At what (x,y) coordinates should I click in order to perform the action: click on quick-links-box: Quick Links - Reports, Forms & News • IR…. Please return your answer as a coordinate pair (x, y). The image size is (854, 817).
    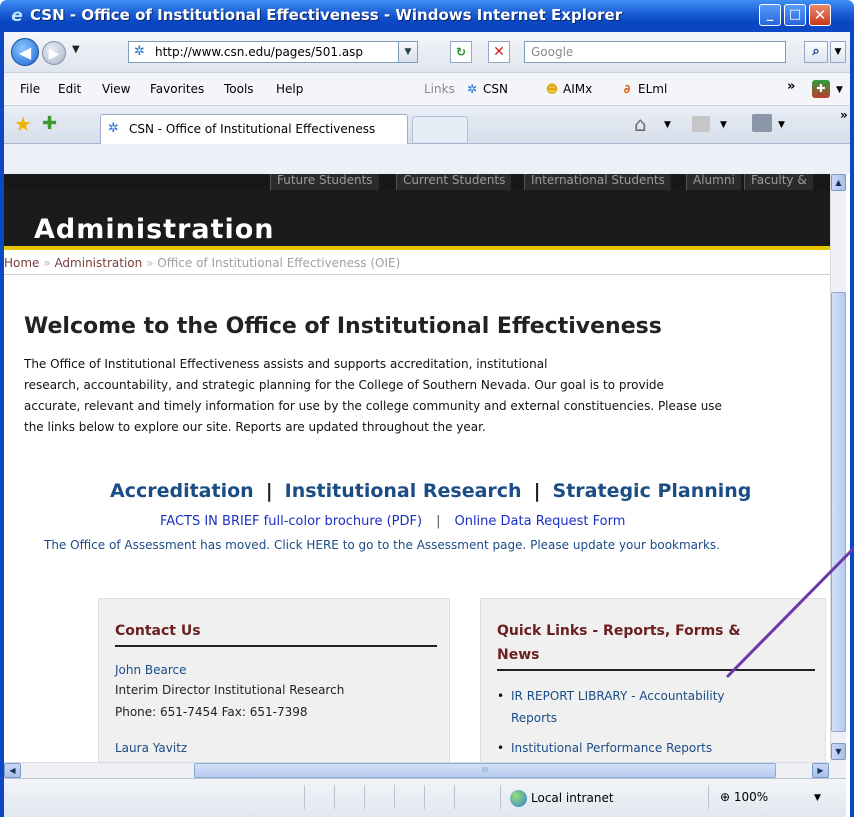
    Looking at the image, I should click on (653, 680).